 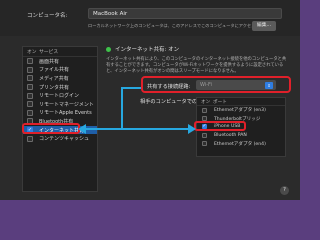 I want to click on service-label: メディア共有, so click(x=54, y=78).